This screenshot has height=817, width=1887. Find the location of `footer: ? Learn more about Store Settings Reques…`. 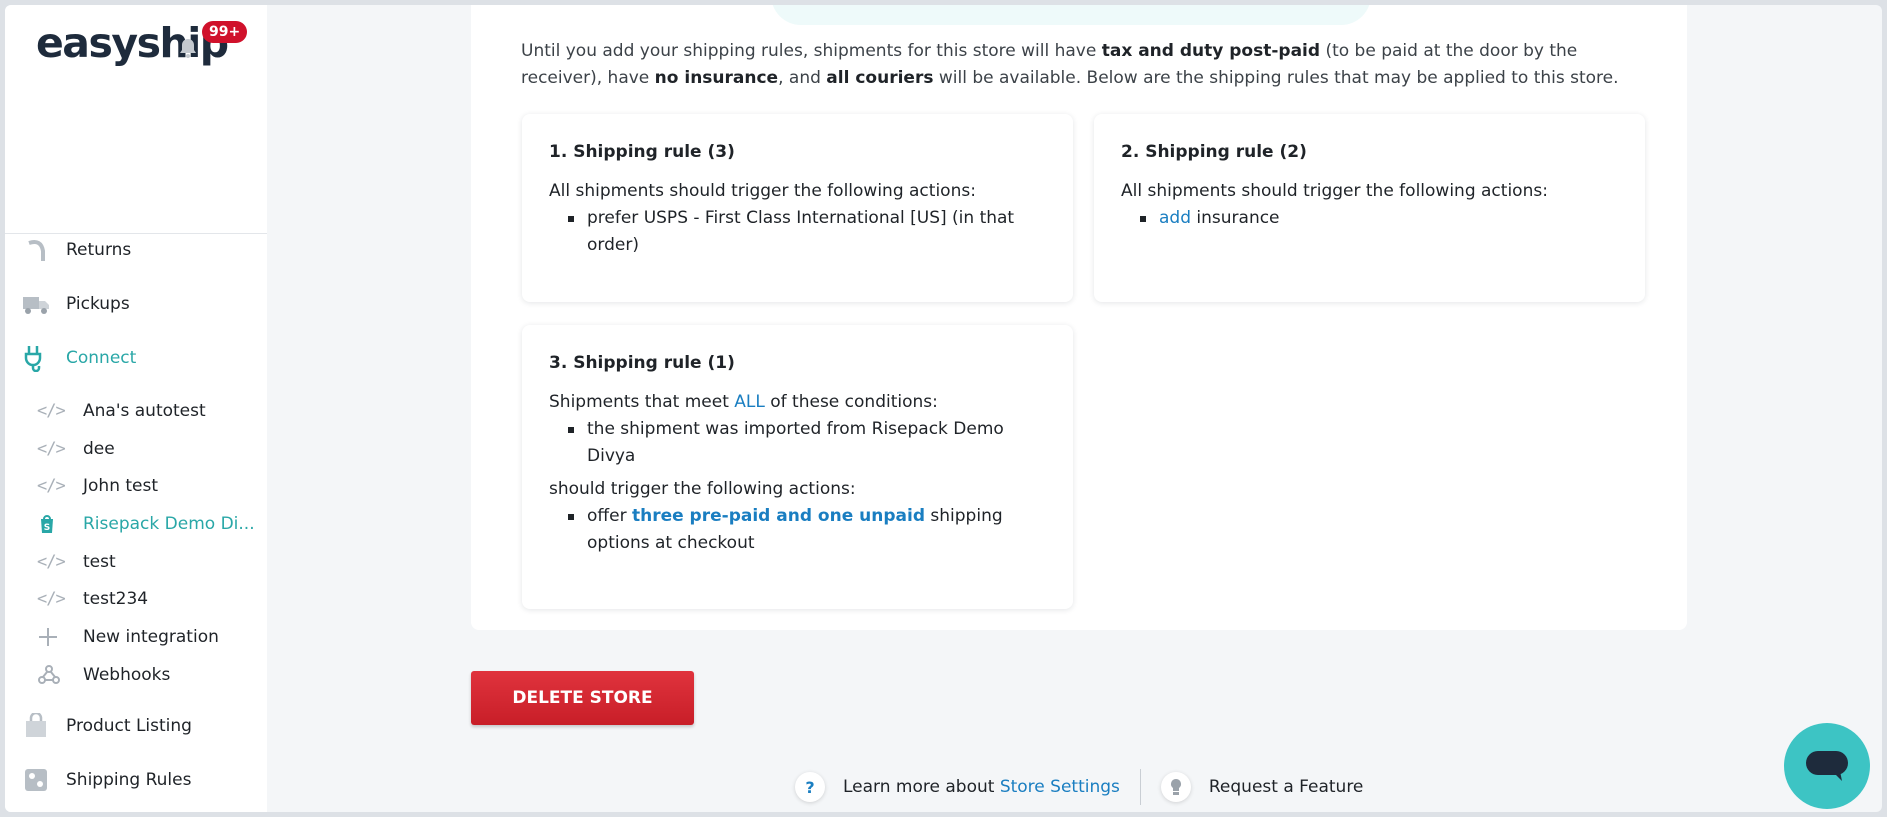

footer: ? Learn more about Store Settings Reques… is located at coordinates (1079, 787).